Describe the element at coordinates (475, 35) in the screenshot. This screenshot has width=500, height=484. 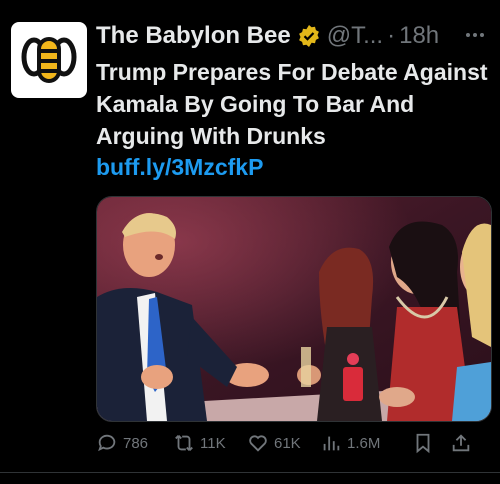
I see `more-icon` at that location.